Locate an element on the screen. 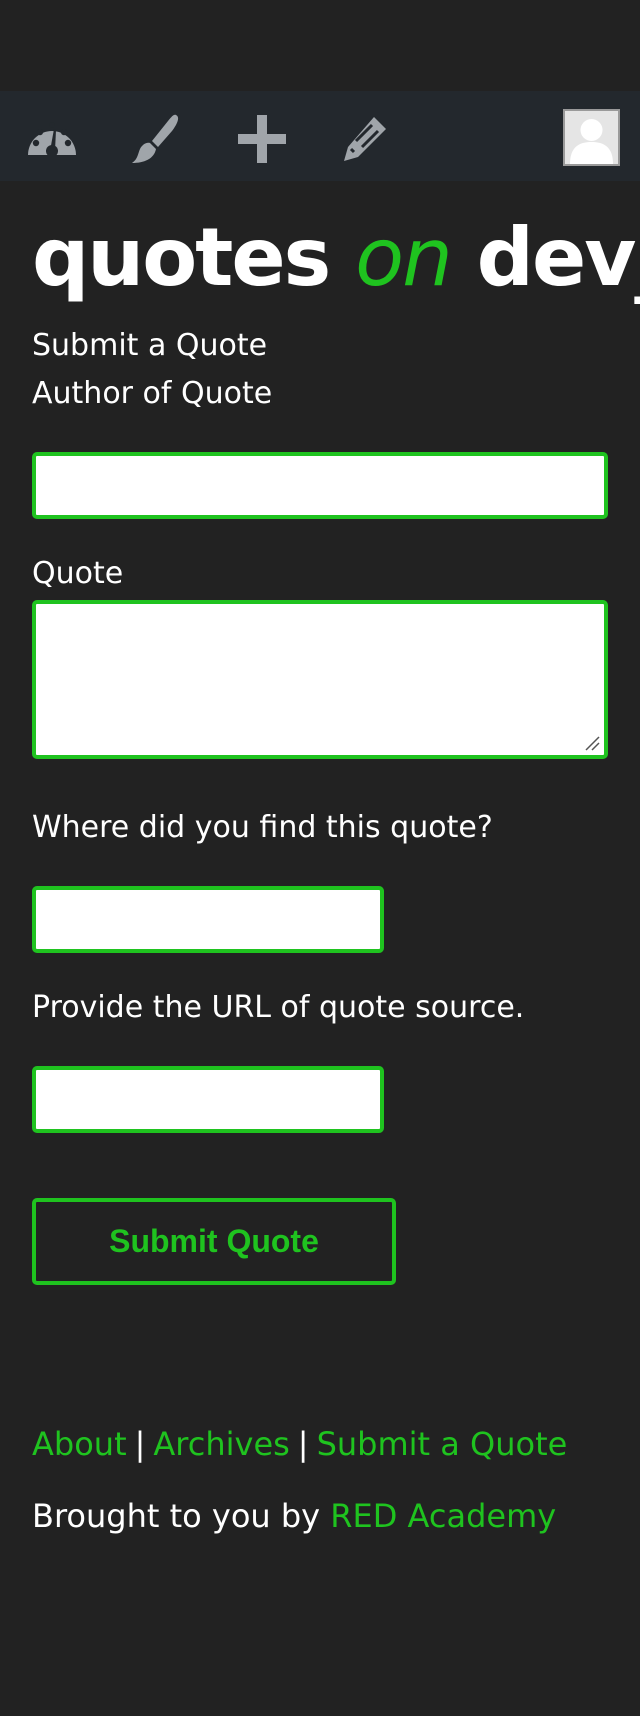 This screenshot has height=1716, width=640. submit-quote-button: Submit Quote is located at coordinates (214, 1241).